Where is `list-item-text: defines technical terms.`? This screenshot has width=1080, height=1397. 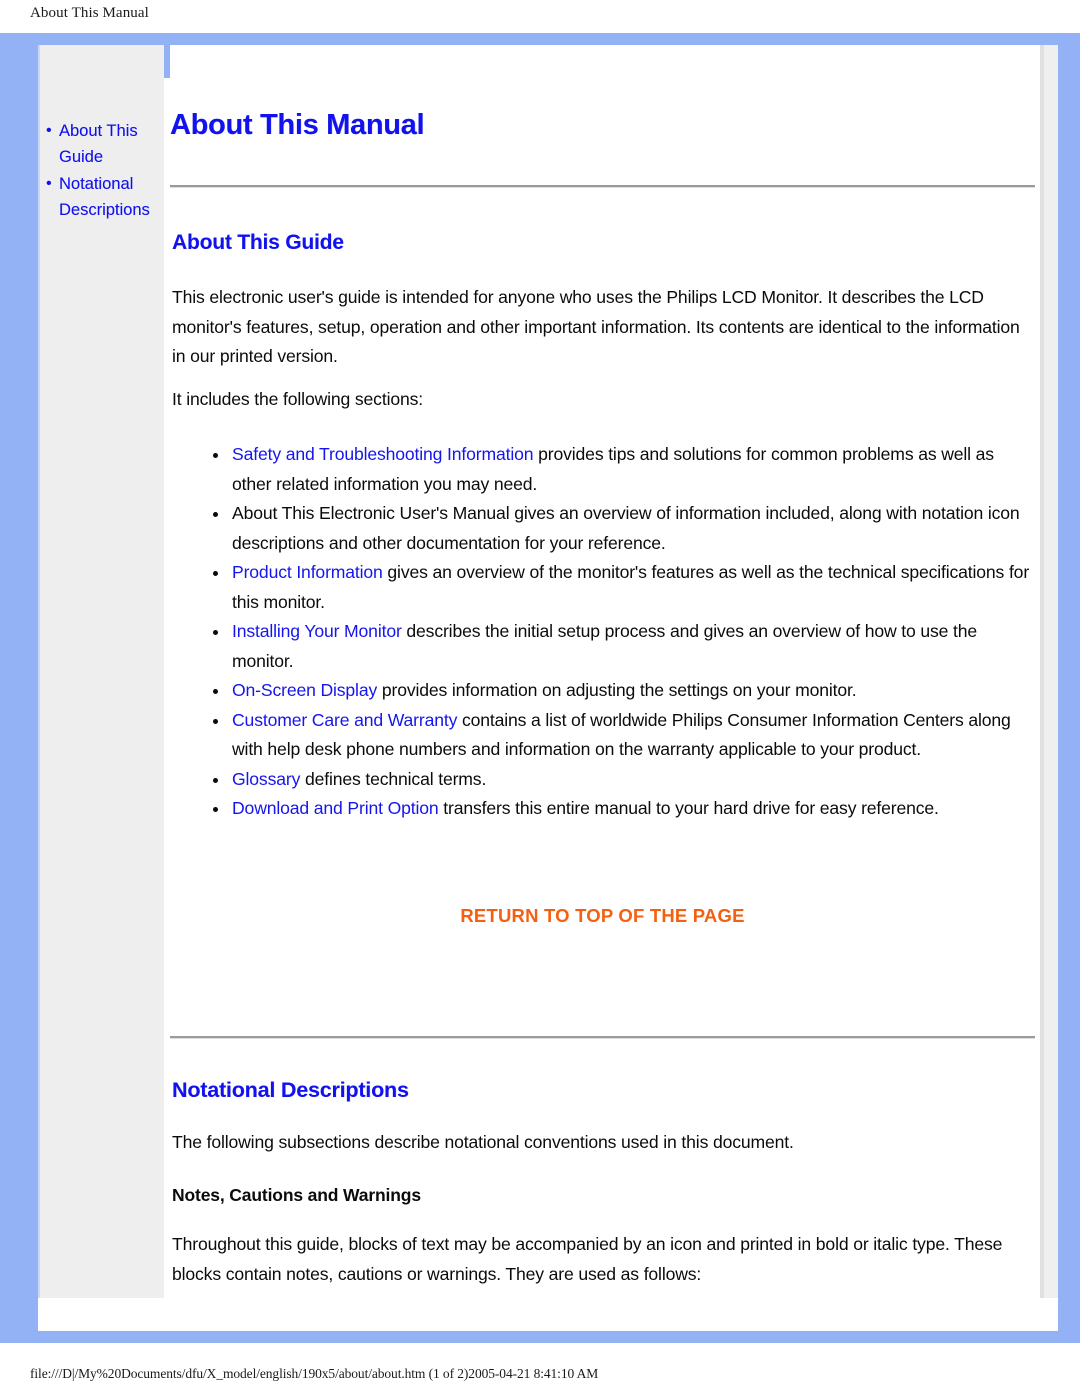
list-item-text: defines technical terms. is located at coordinates (393, 778).